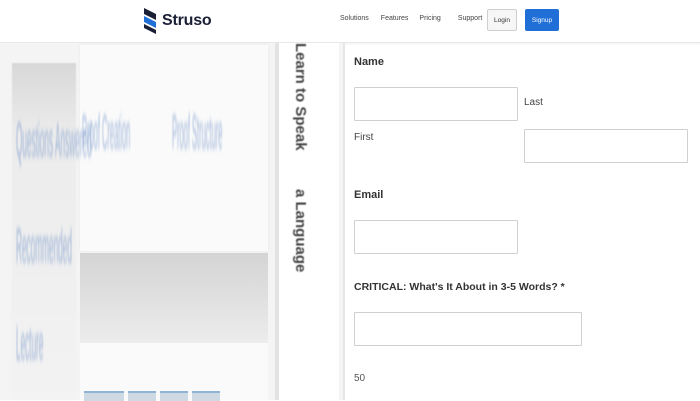  What do you see at coordinates (174, 298) in the screenshot?
I see `preview-band` at bounding box center [174, 298].